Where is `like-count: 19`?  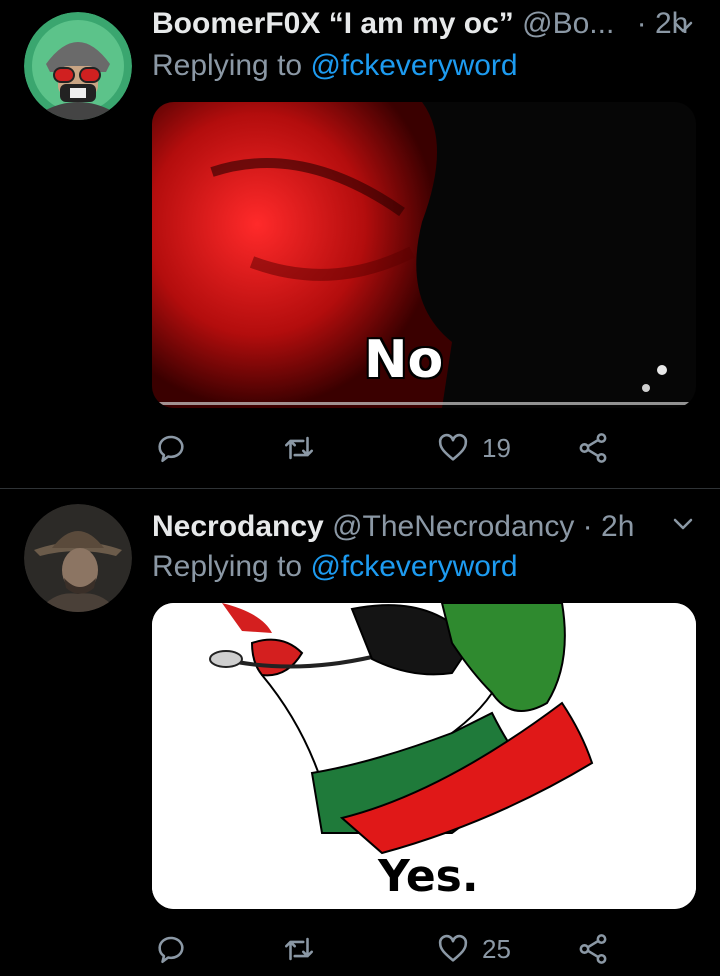
like-count: 19 is located at coordinates (496, 447).